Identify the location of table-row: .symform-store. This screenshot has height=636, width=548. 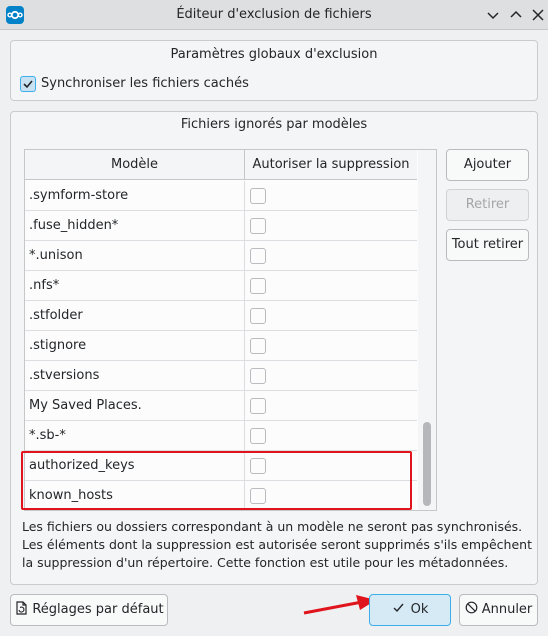
(221, 196).